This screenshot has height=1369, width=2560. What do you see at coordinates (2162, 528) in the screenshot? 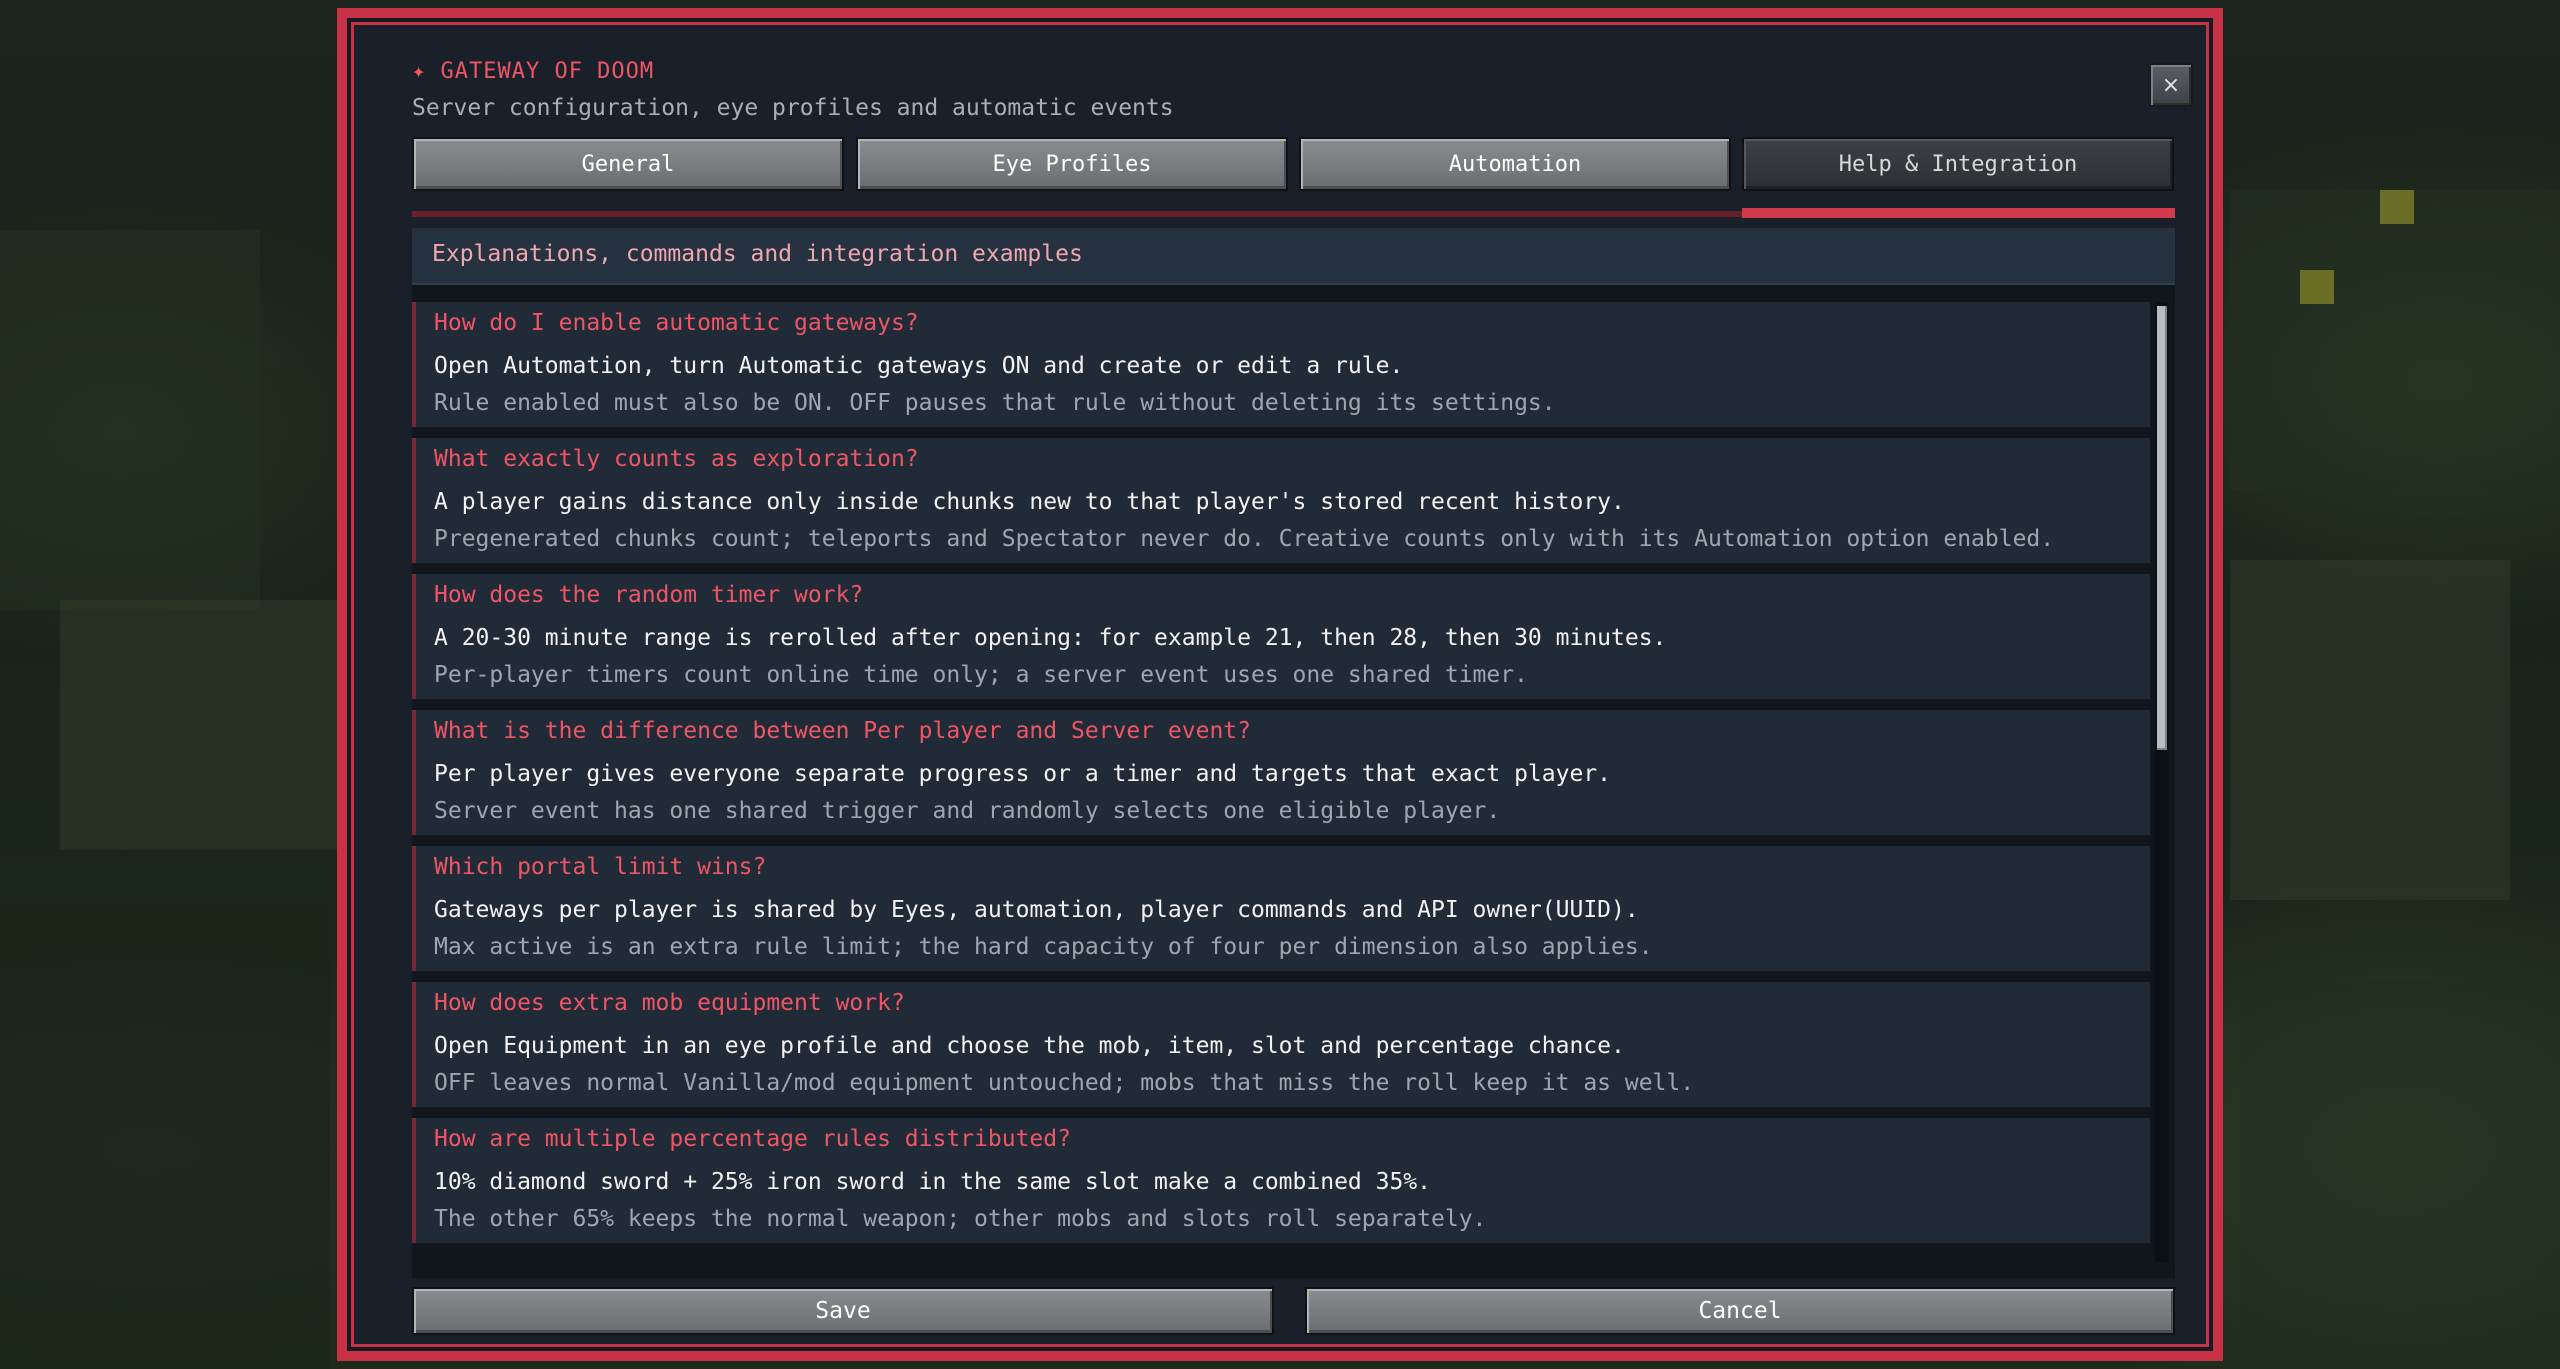
I see `scrollbar-thumb` at bounding box center [2162, 528].